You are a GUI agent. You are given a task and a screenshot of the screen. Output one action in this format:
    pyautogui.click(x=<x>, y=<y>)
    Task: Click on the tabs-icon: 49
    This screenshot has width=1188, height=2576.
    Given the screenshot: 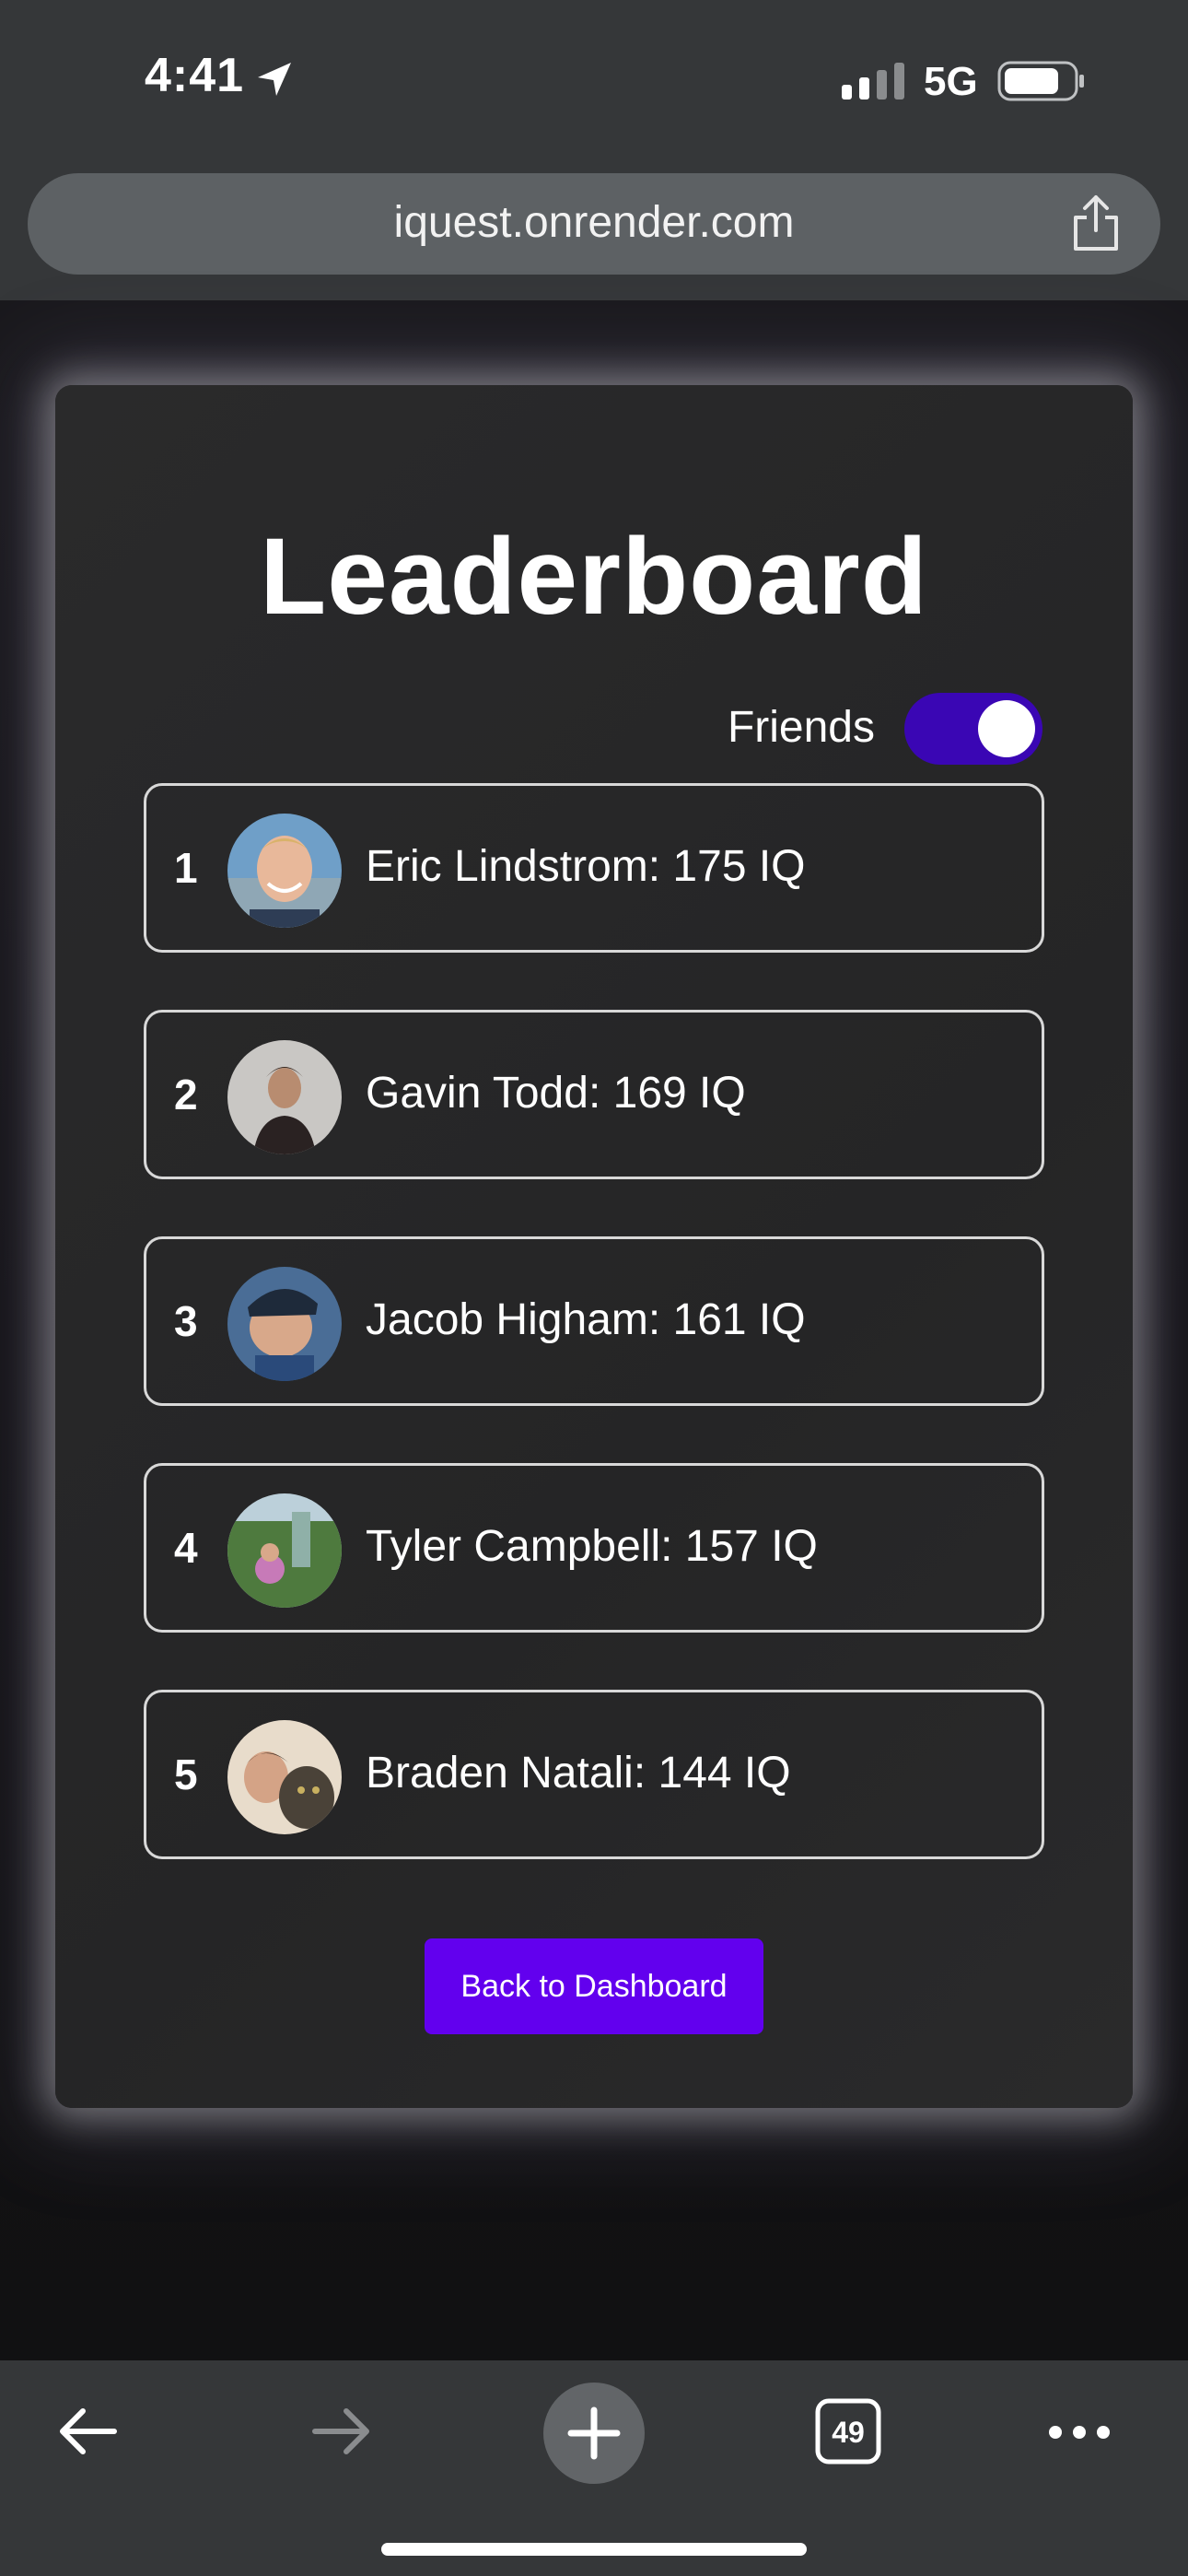 What is the action you would take?
    pyautogui.click(x=848, y=2431)
    